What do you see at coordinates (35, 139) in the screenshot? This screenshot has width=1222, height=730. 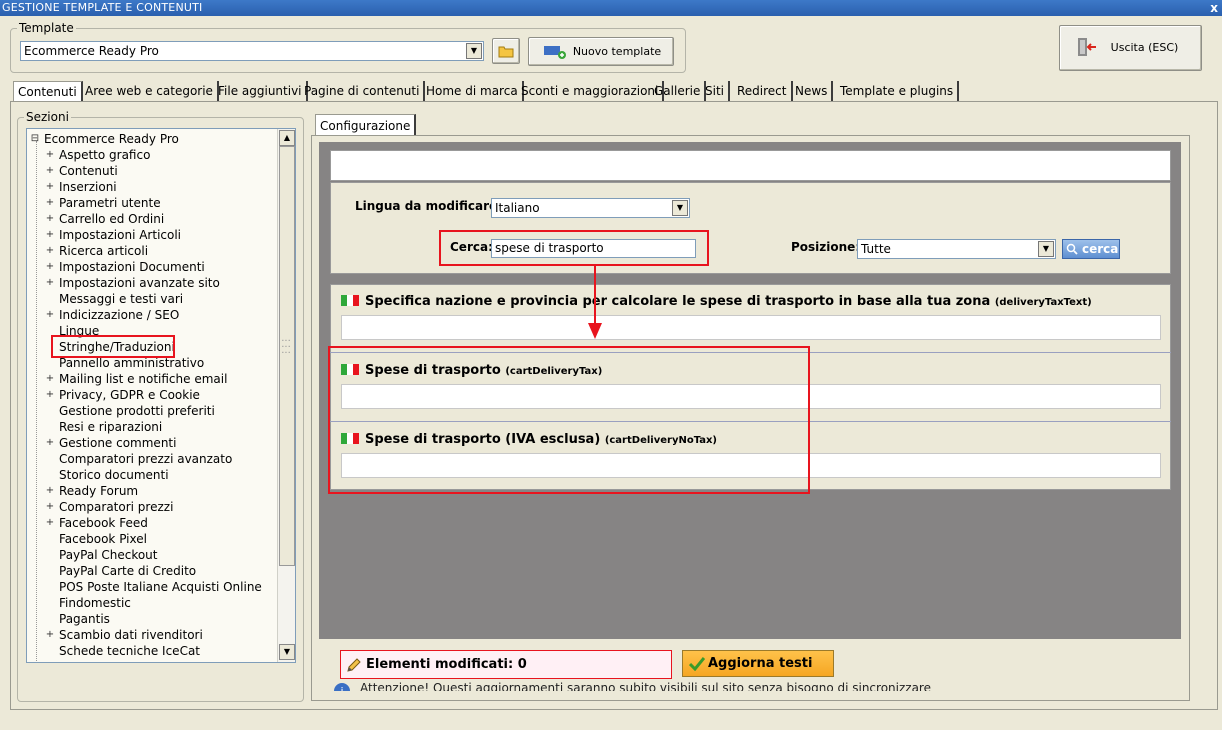 I see `minus-icon: ⊟` at bounding box center [35, 139].